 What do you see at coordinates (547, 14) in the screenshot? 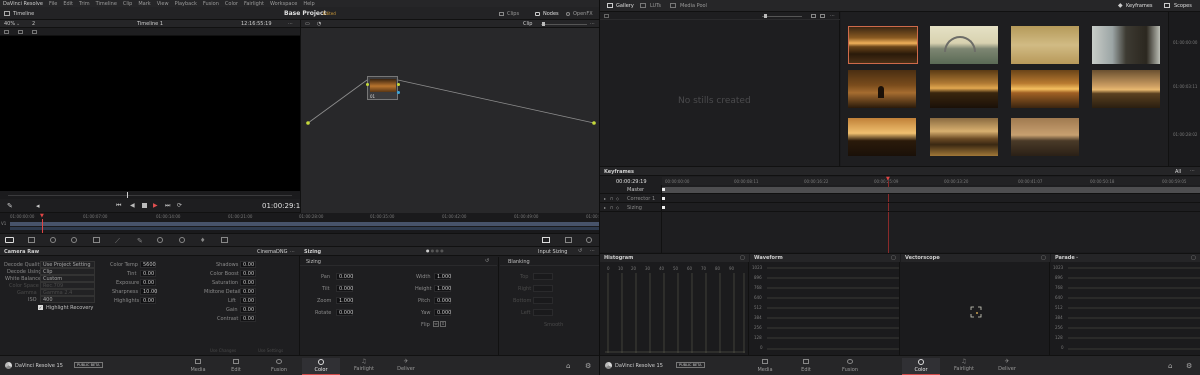
I see `nodes-button: Nodes` at bounding box center [547, 14].